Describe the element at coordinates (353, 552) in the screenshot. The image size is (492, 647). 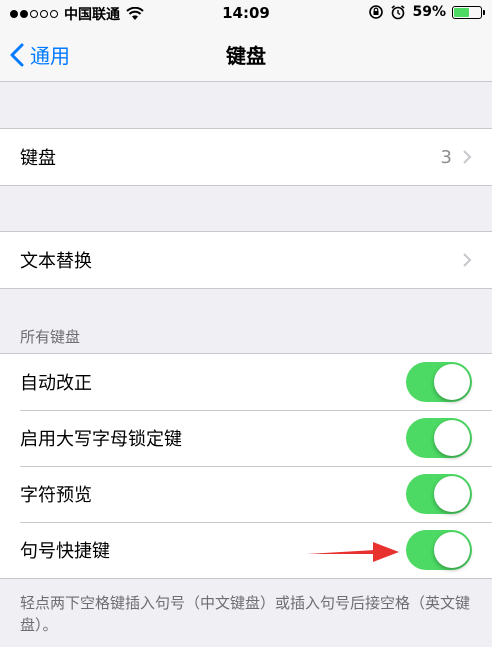
I see `red-arrow-annotation` at that location.